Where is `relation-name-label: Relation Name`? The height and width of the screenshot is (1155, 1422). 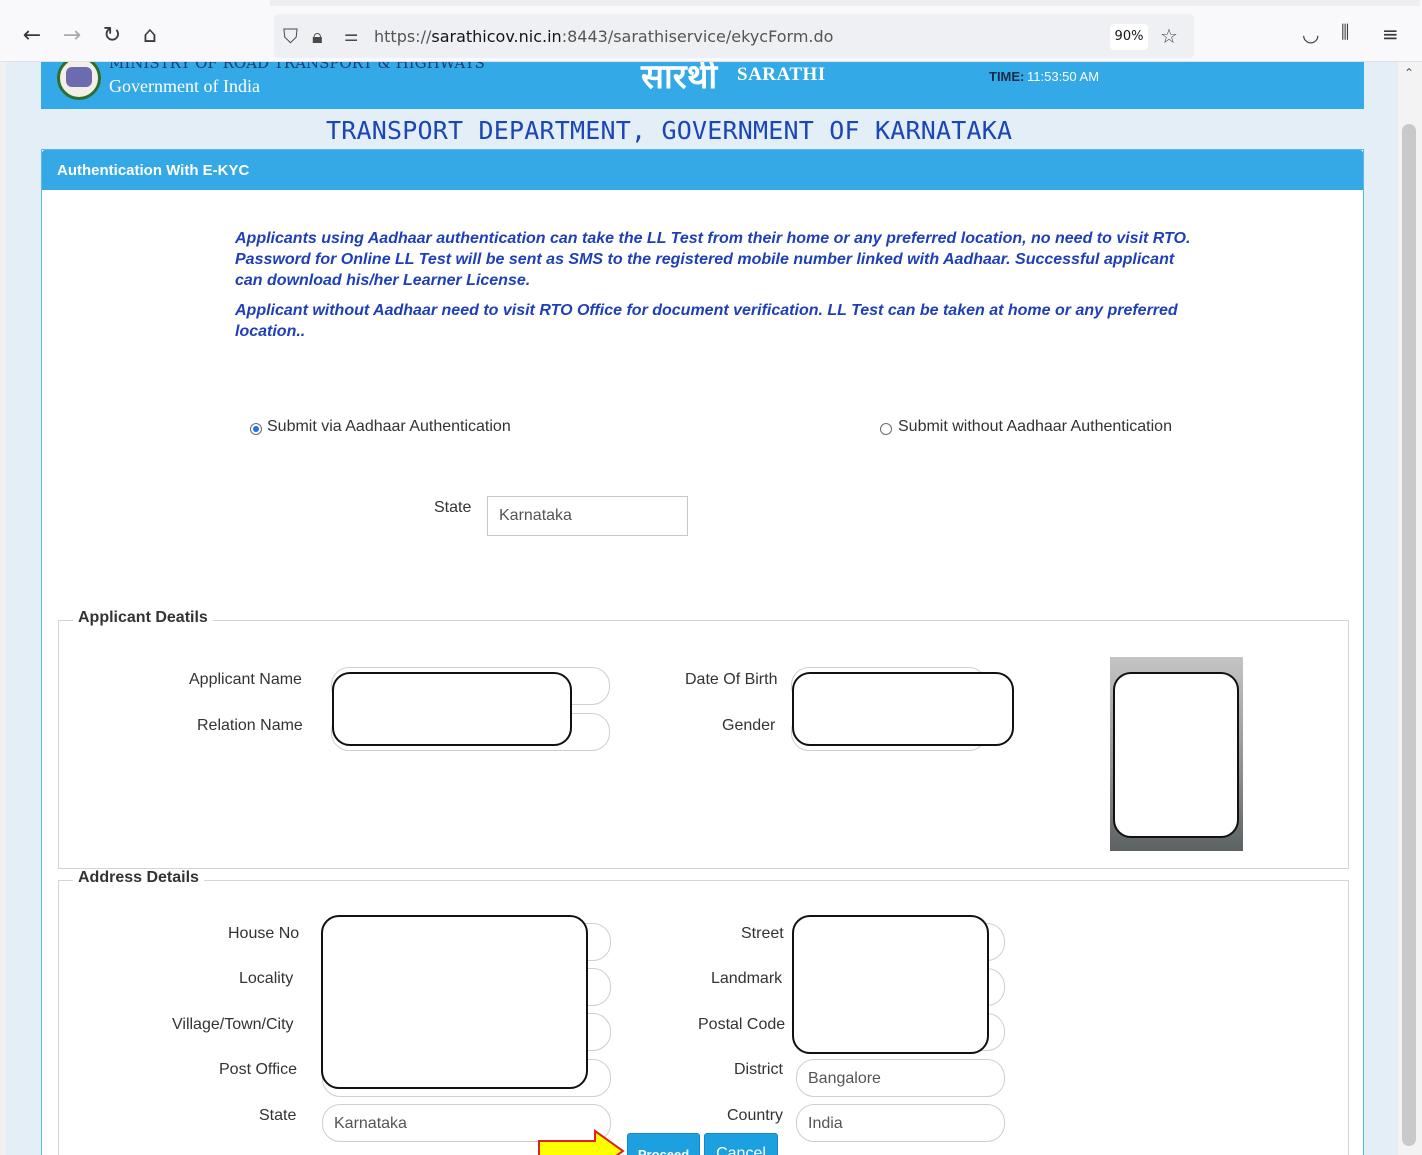
relation-name-label: Relation Name is located at coordinates (250, 725).